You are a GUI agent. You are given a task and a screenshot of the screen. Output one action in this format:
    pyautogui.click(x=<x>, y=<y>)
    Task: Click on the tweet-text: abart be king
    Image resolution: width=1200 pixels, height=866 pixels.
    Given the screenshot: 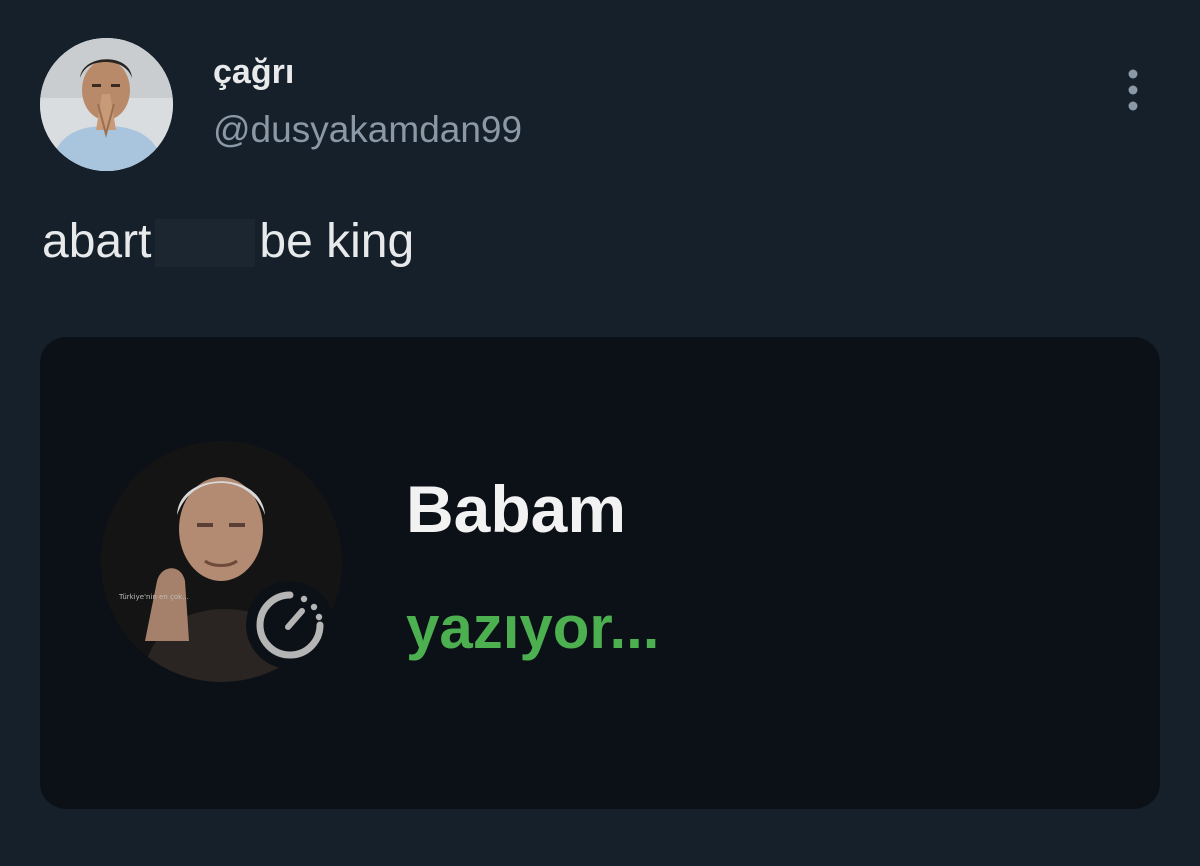 What is the action you would take?
    pyautogui.click(x=228, y=242)
    